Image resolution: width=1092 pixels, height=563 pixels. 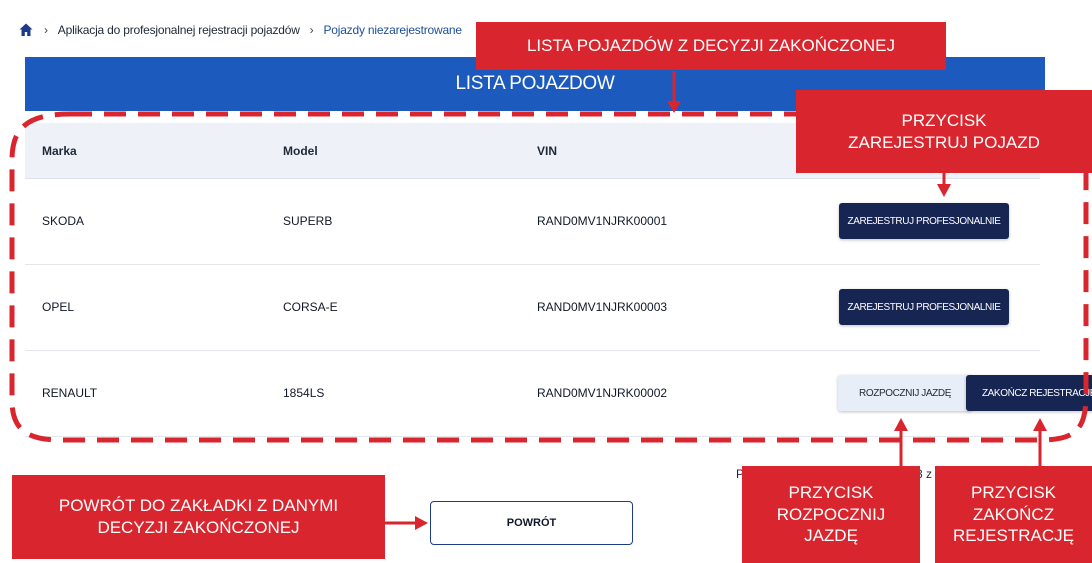 What do you see at coordinates (944, 142) in the screenshot?
I see `callout-register-line2: ZAREJESTRUJ POJAZD` at bounding box center [944, 142].